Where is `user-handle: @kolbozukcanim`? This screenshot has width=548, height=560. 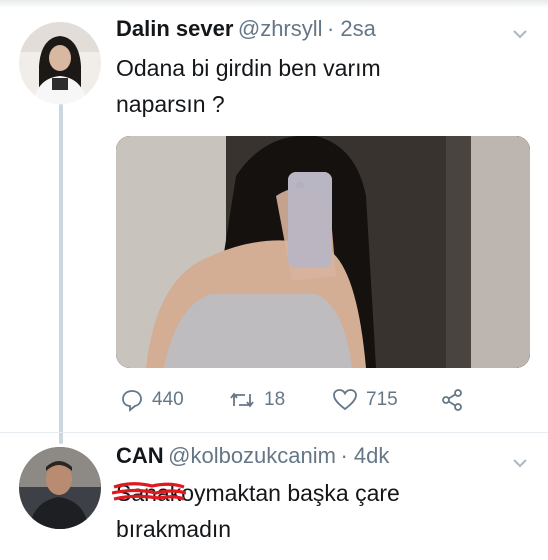
user-handle: @kolbozukcanim is located at coordinates (252, 455).